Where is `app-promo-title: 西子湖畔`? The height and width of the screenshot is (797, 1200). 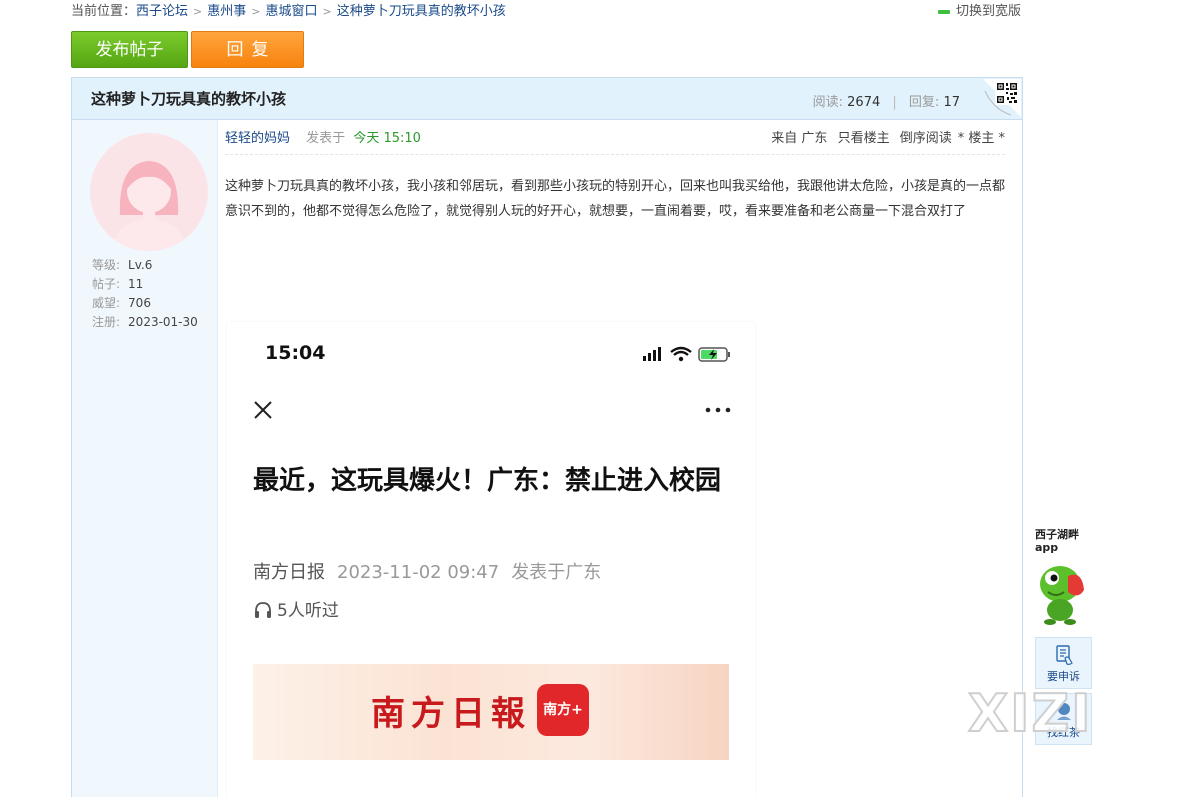 app-promo-title: 西子湖畔 is located at coordinates (1057, 534).